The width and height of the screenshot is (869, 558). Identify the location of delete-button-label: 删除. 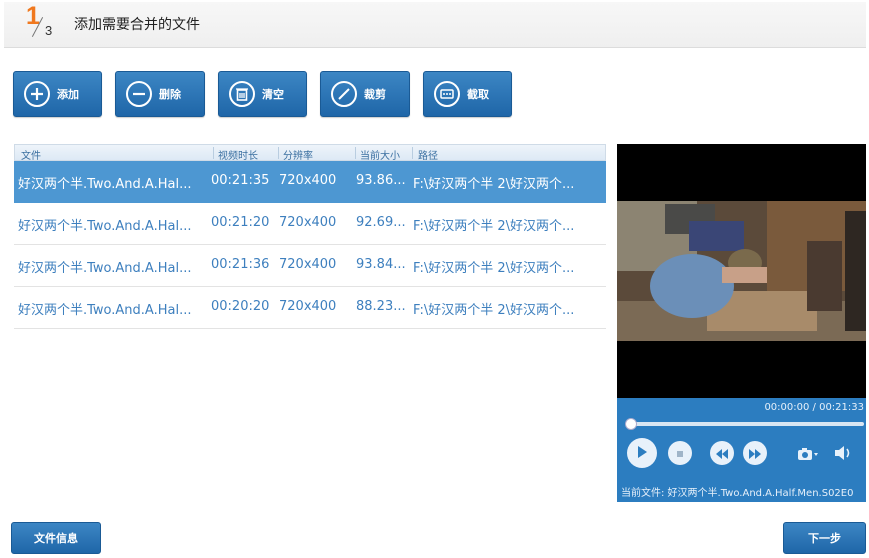
(170, 94).